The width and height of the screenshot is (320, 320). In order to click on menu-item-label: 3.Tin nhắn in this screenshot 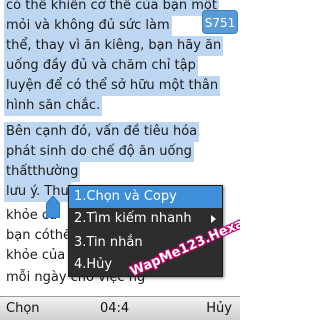, I will do `click(108, 242)`.